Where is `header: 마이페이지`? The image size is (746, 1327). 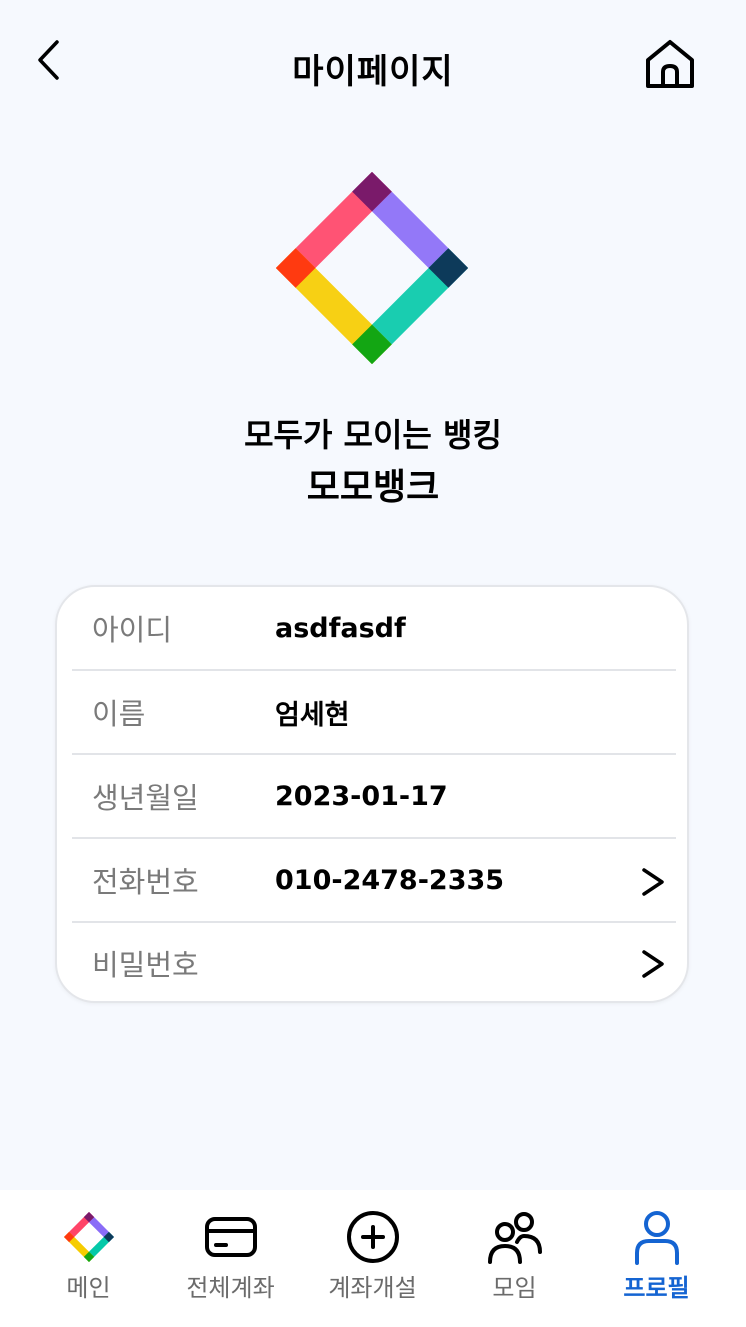
header: 마이페이지 is located at coordinates (373, 65).